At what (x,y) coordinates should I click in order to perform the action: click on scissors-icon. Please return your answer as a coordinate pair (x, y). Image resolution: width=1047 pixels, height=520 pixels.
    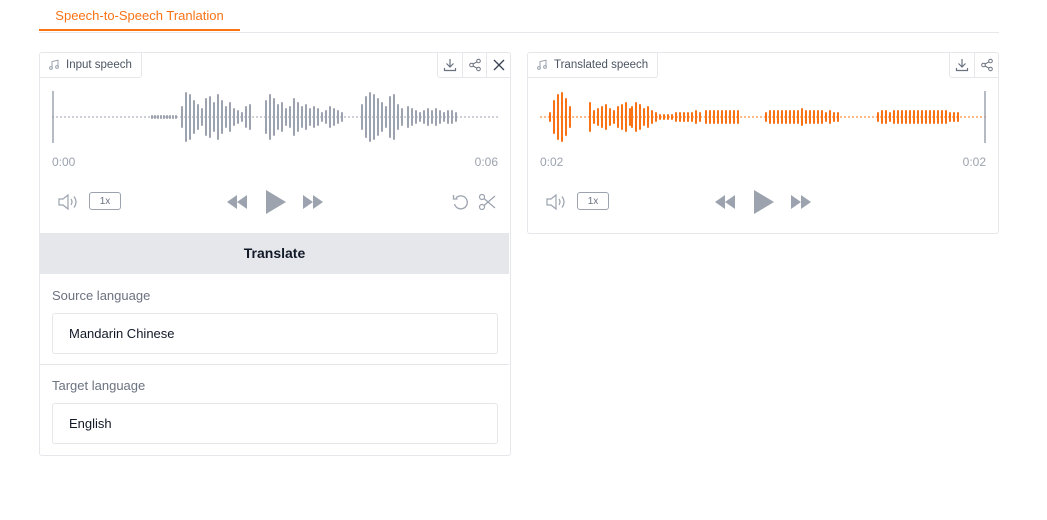
    Looking at the image, I should click on (487, 202).